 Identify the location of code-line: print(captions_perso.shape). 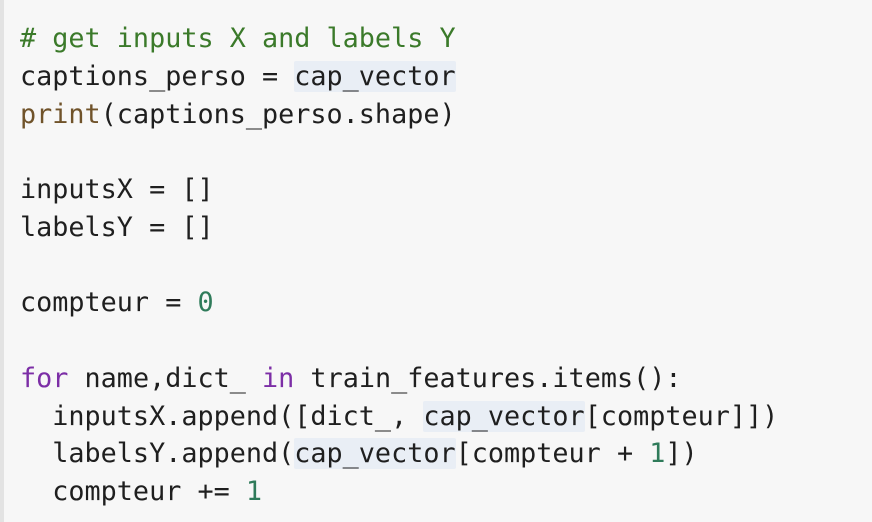
(399, 115).